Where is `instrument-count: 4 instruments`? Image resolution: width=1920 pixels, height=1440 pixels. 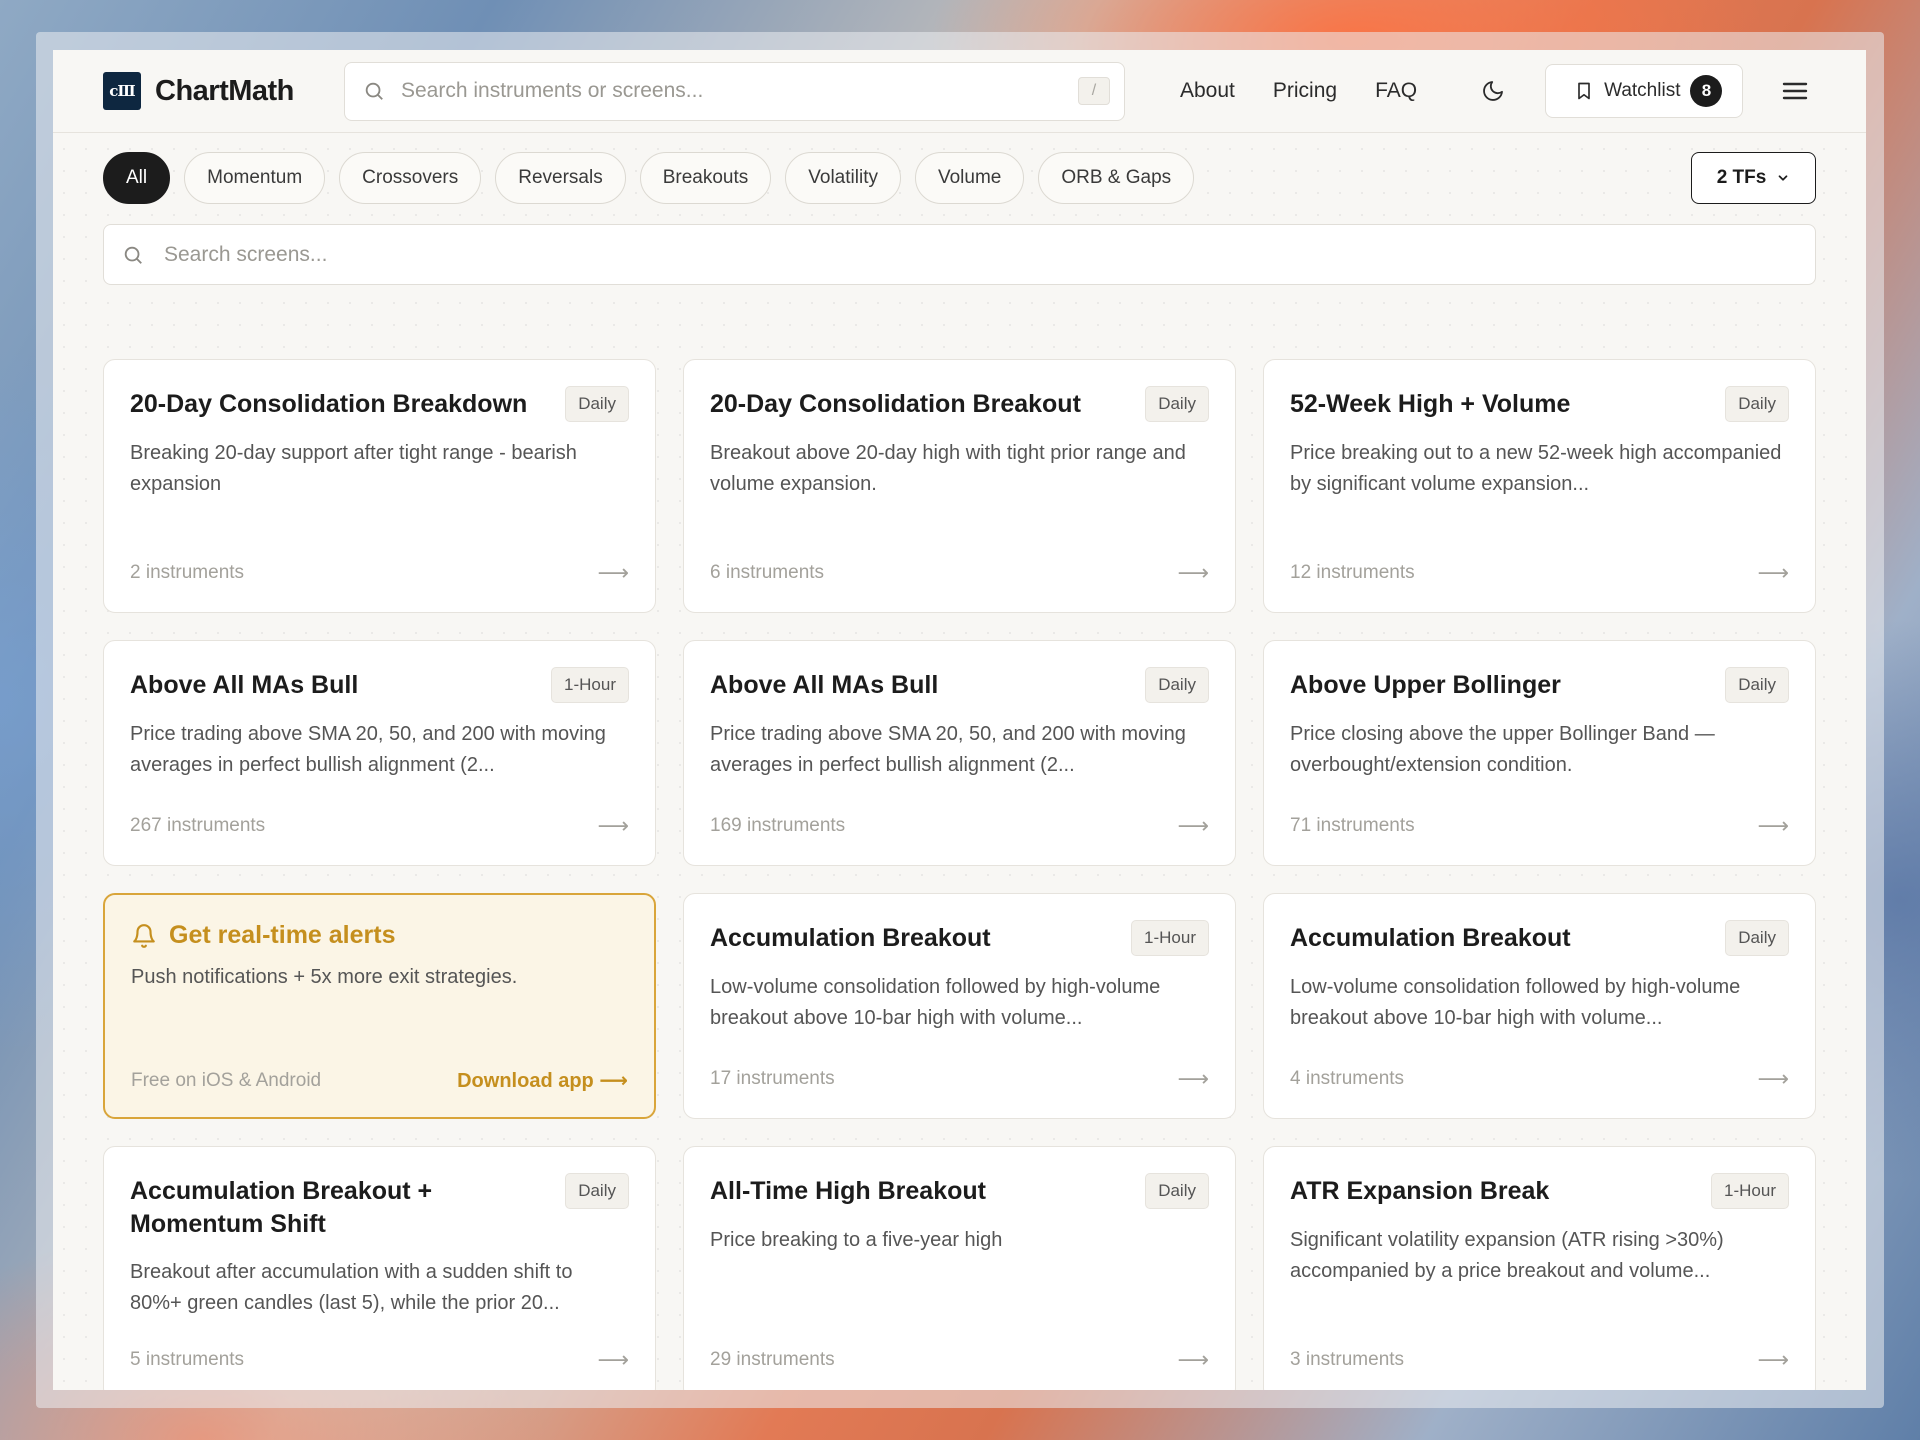
instrument-count: 4 instruments is located at coordinates (1347, 1078).